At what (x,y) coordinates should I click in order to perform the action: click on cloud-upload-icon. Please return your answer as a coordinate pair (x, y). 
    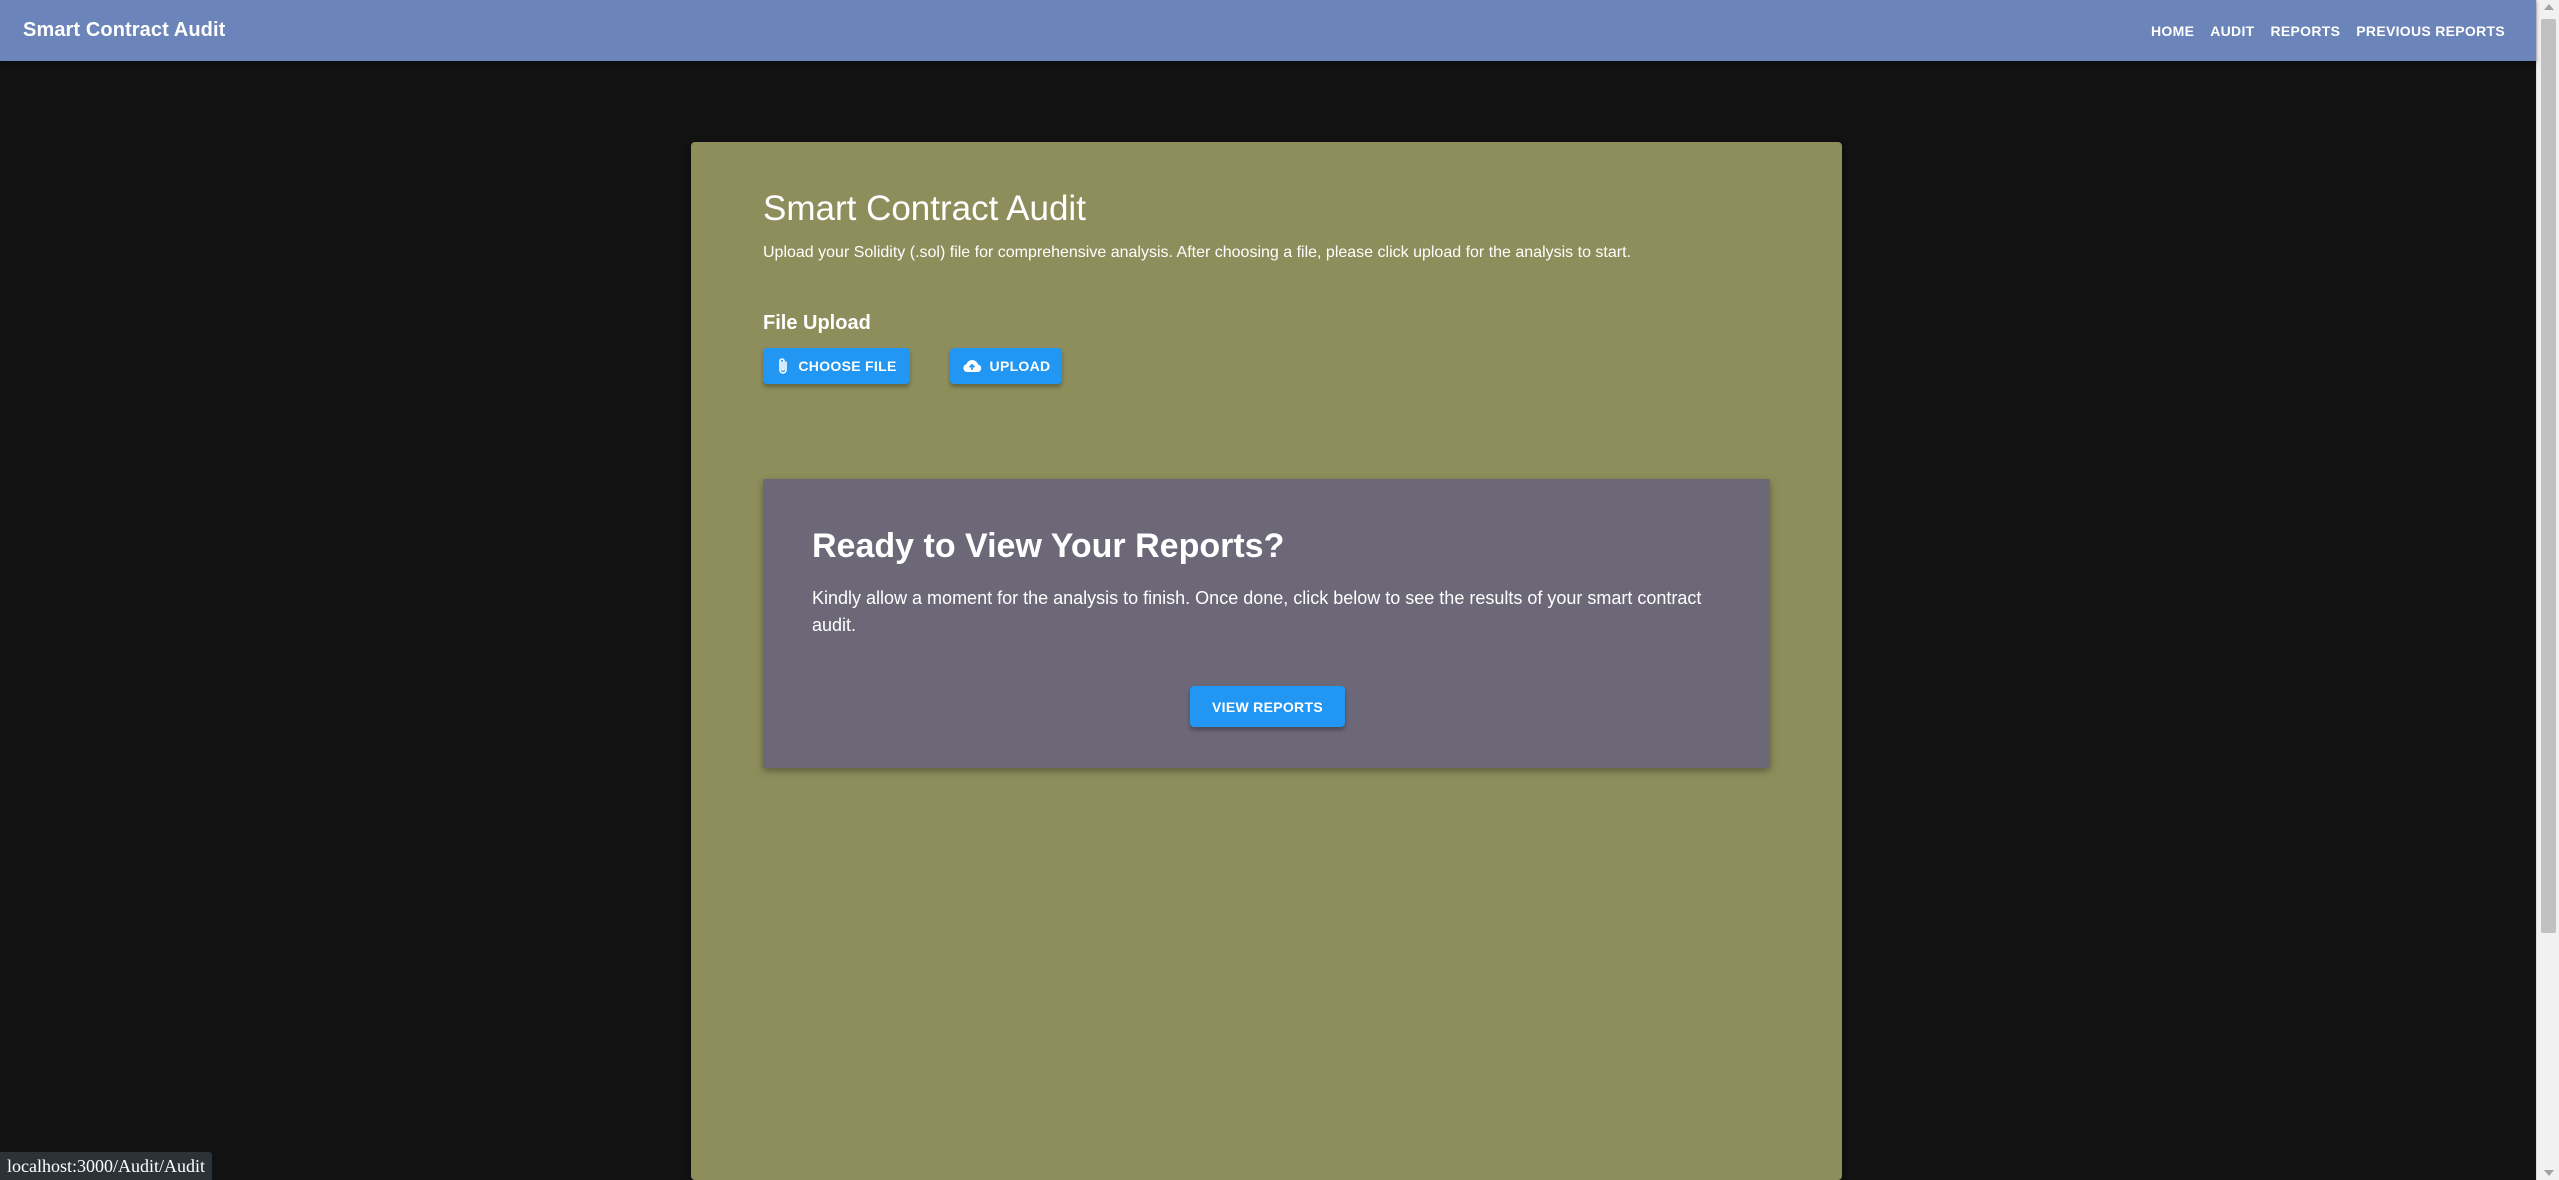
    Looking at the image, I should click on (972, 366).